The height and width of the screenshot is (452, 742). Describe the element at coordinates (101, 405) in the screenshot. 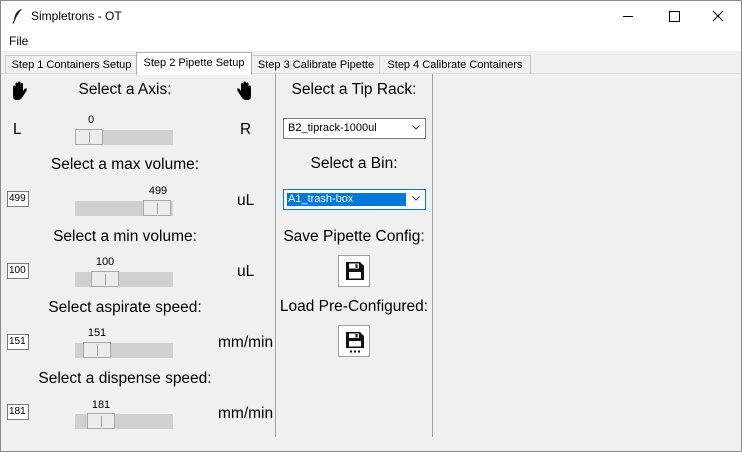

I see `dispense-speed-slider-value: 181` at that location.